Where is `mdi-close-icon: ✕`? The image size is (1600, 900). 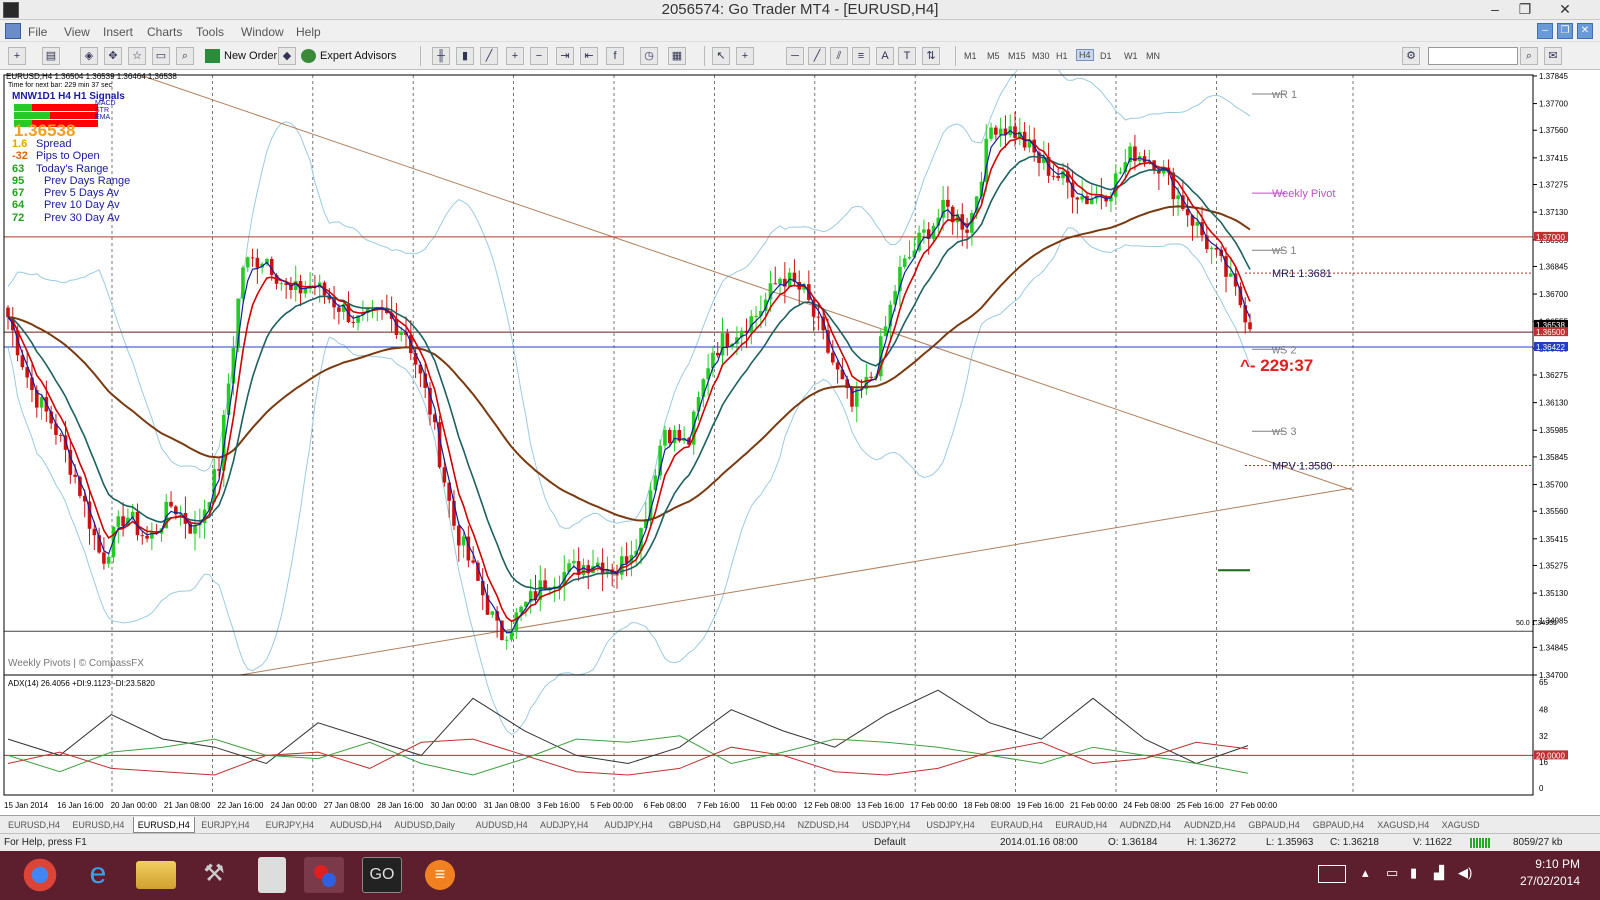
mdi-close-icon: ✕ is located at coordinates (1585, 31).